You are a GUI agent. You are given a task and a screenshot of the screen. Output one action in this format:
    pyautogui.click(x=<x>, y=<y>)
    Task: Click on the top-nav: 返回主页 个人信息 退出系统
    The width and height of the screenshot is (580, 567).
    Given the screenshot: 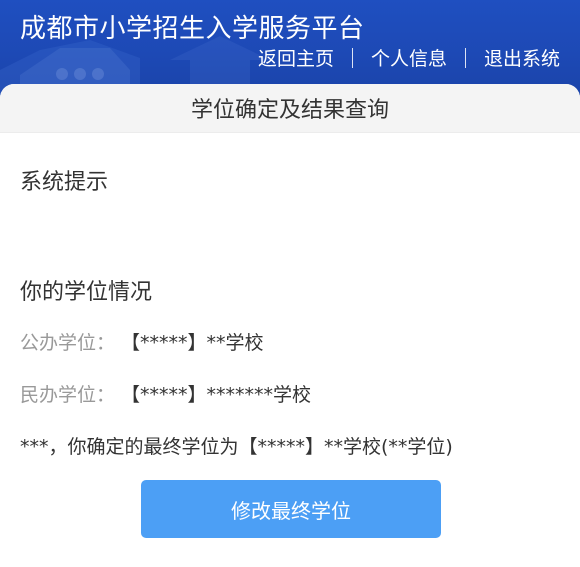 What is the action you would take?
    pyautogui.click(x=409, y=57)
    